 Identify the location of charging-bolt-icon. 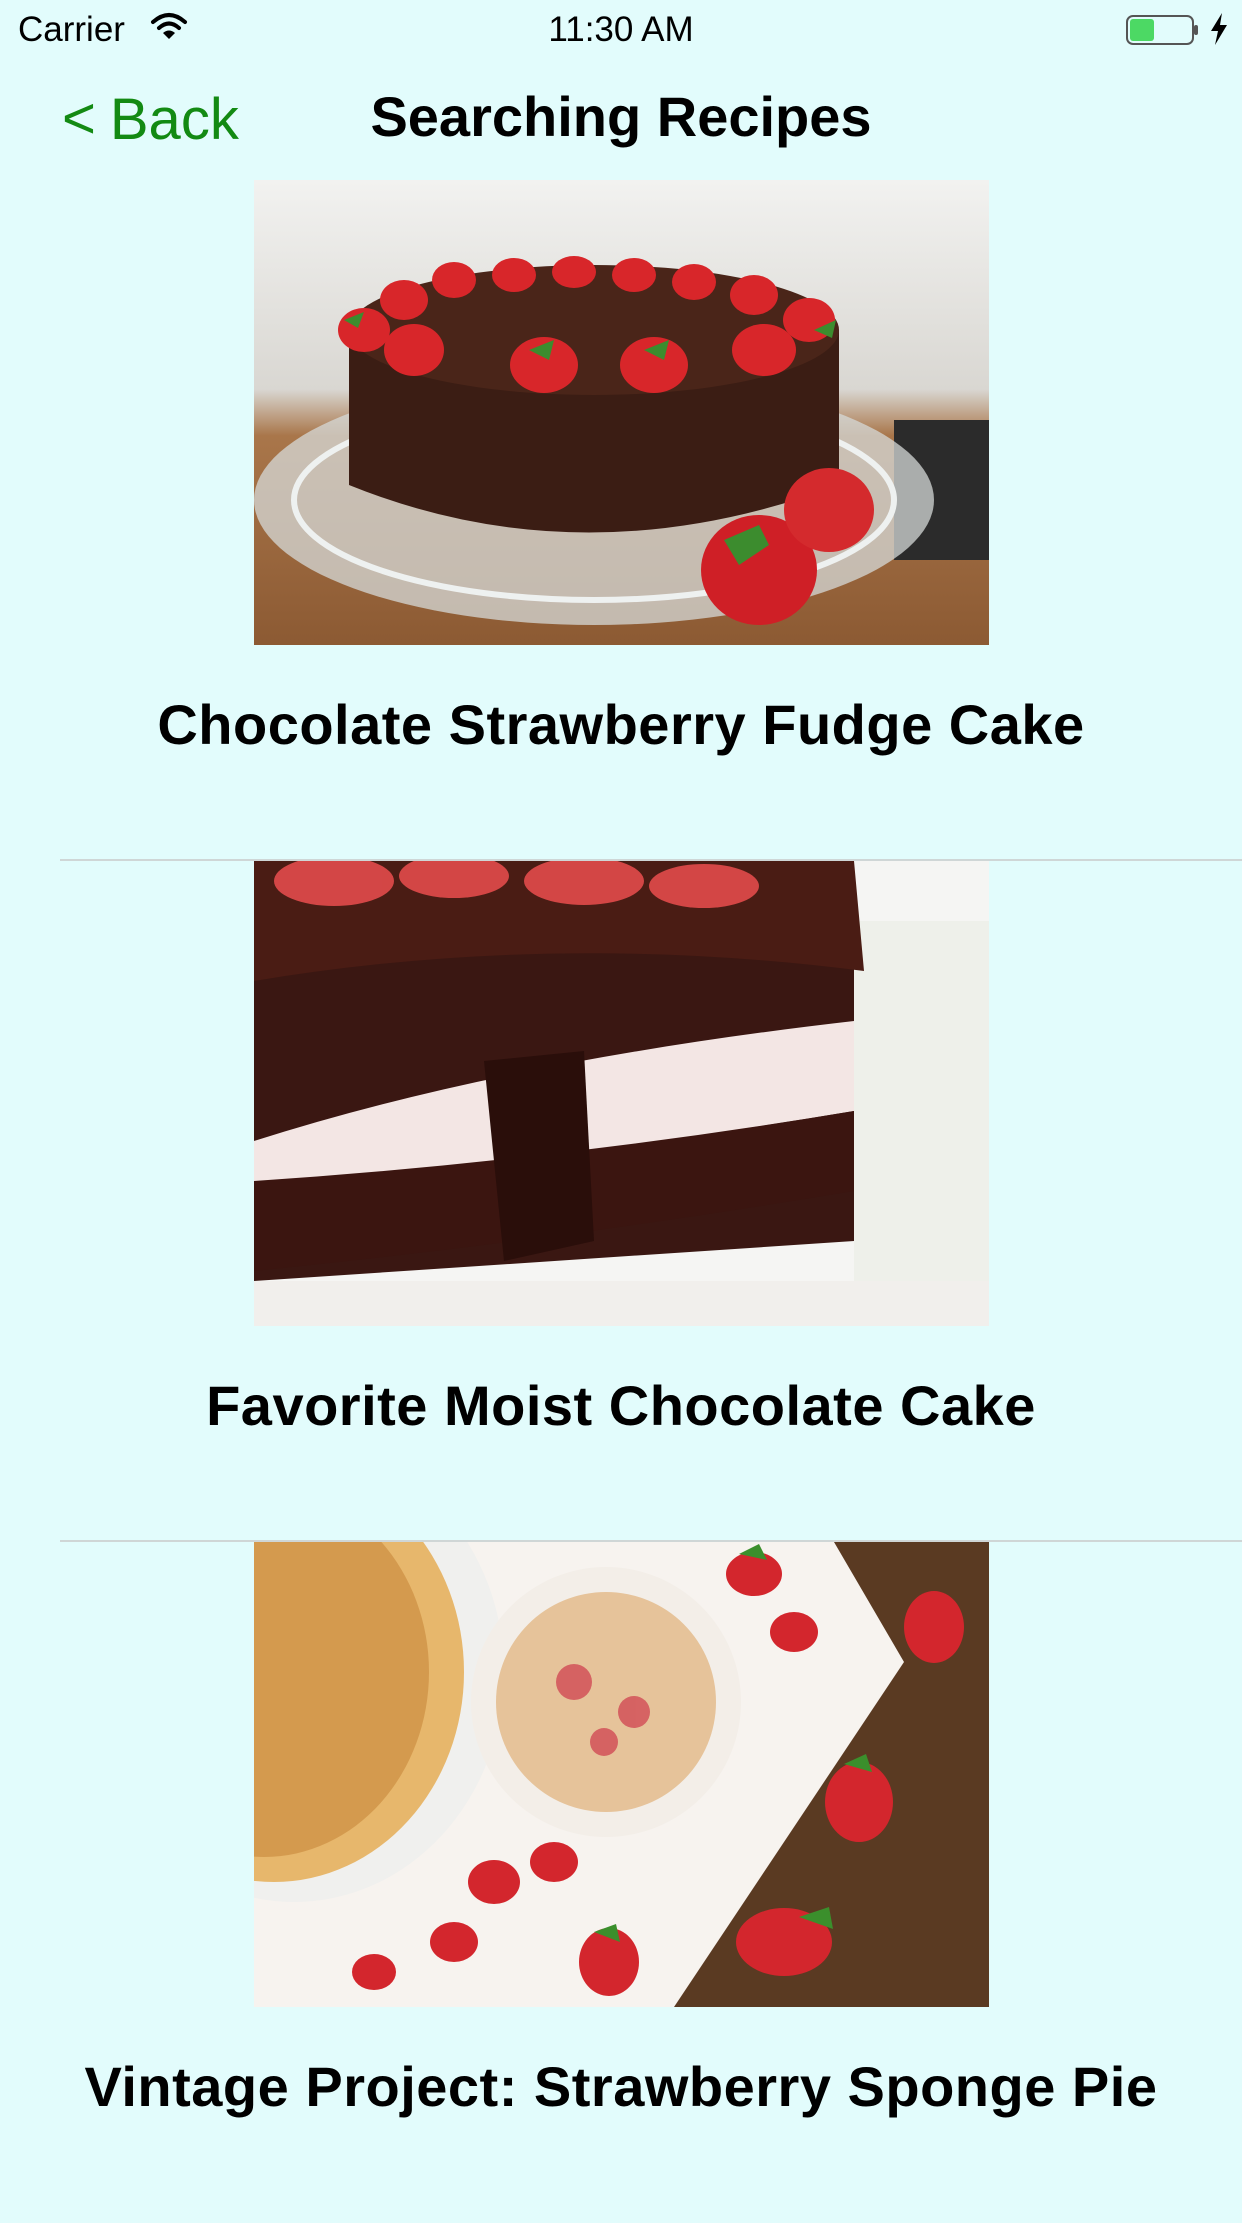
(1219, 29).